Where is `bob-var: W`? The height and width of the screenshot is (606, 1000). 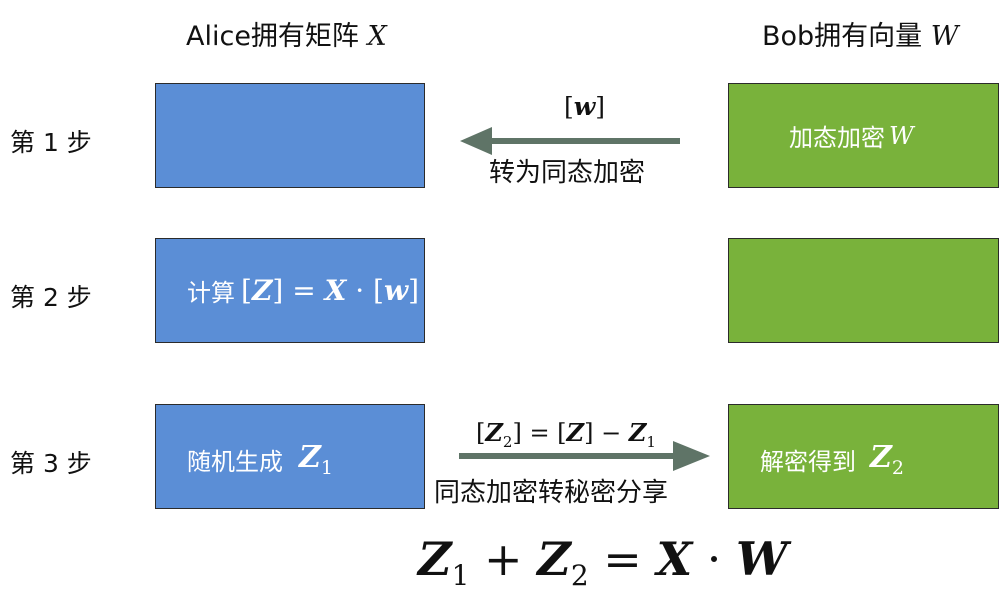
bob-var: W is located at coordinates (944, 36).